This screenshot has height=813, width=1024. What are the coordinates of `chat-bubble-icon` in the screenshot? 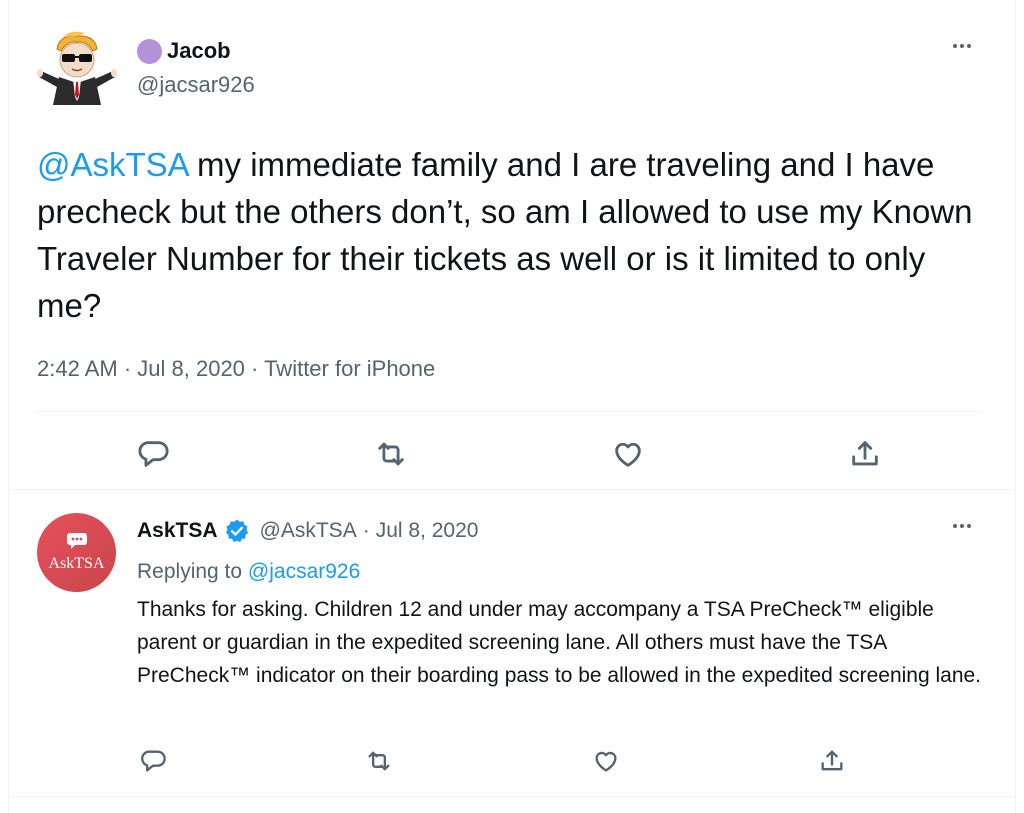 It's located at (76, 541).